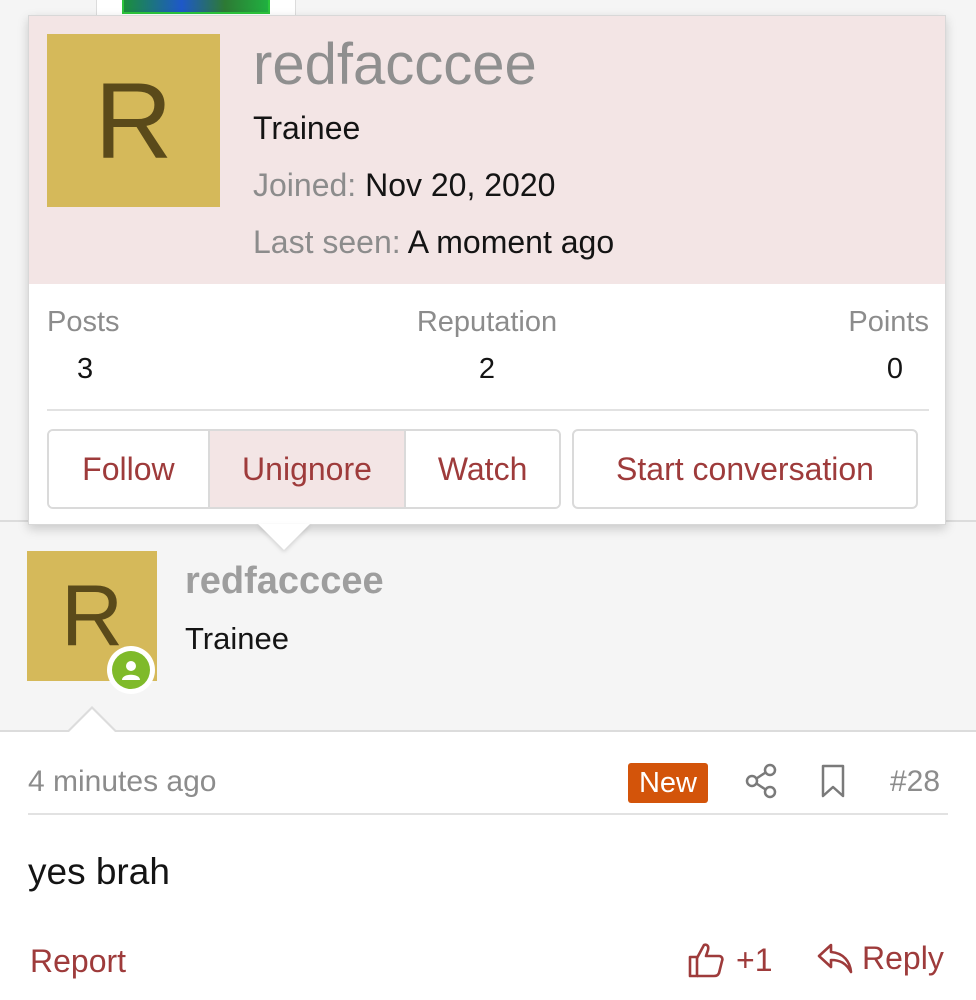 The width and height of the screenshot is (976, 1000). I want to click on message-timestamp: 4 minutes ago, so click(122, 782).